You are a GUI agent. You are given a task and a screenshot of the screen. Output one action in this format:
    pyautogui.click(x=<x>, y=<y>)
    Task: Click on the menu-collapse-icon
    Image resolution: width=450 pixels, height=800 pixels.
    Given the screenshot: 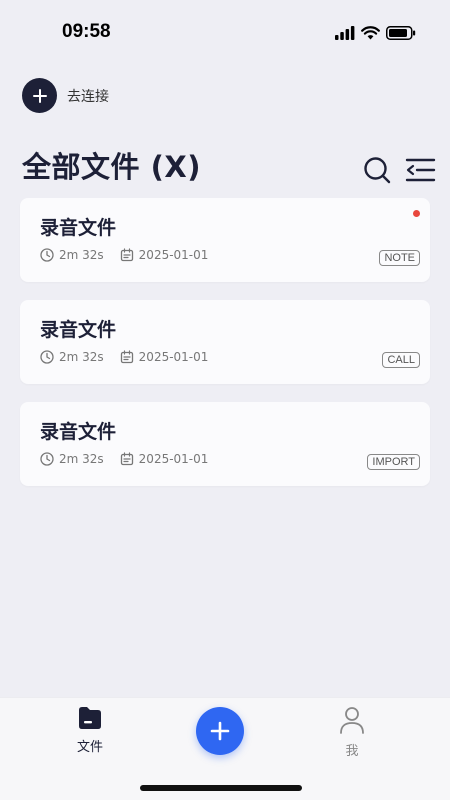 What is the action you would take?
    pyautogui.click(x=420, y=170)
    